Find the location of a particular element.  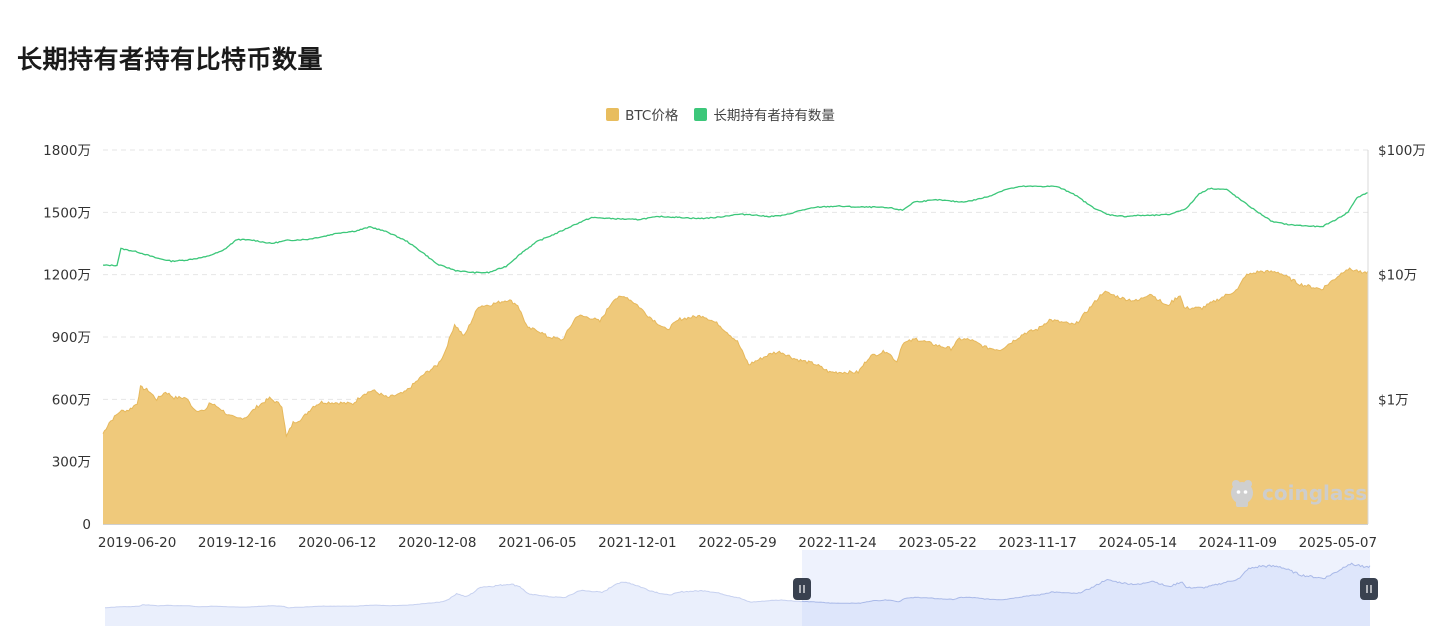

slider-unselected-region is located at coordinates (453, 588).